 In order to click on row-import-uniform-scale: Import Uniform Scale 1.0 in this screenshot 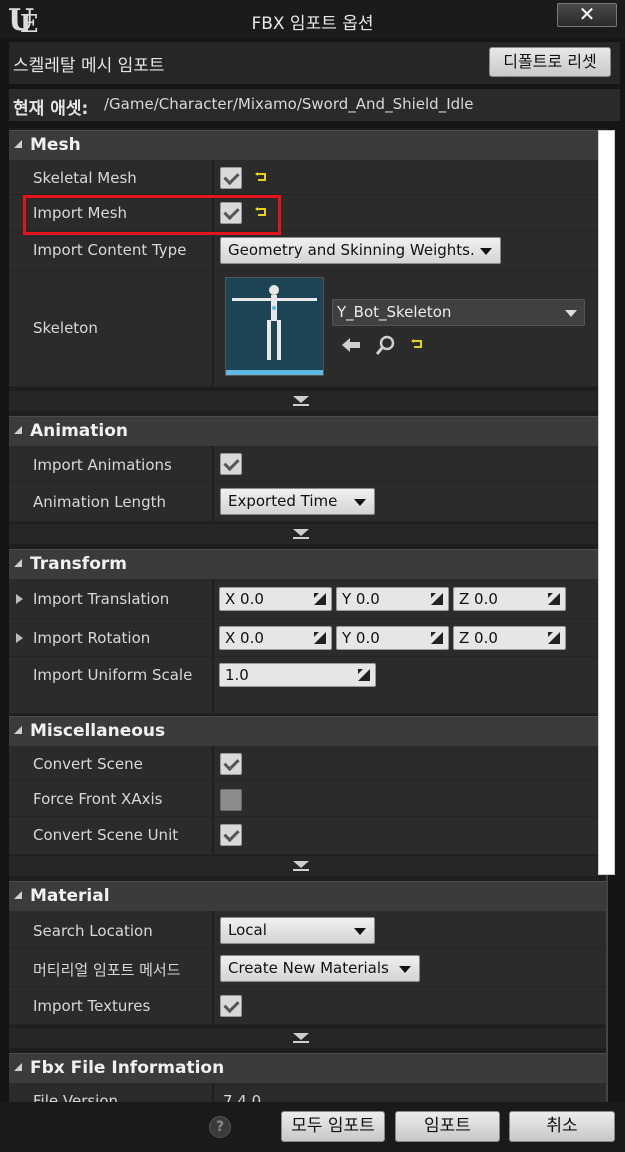, I will do `click(308, 685)`.